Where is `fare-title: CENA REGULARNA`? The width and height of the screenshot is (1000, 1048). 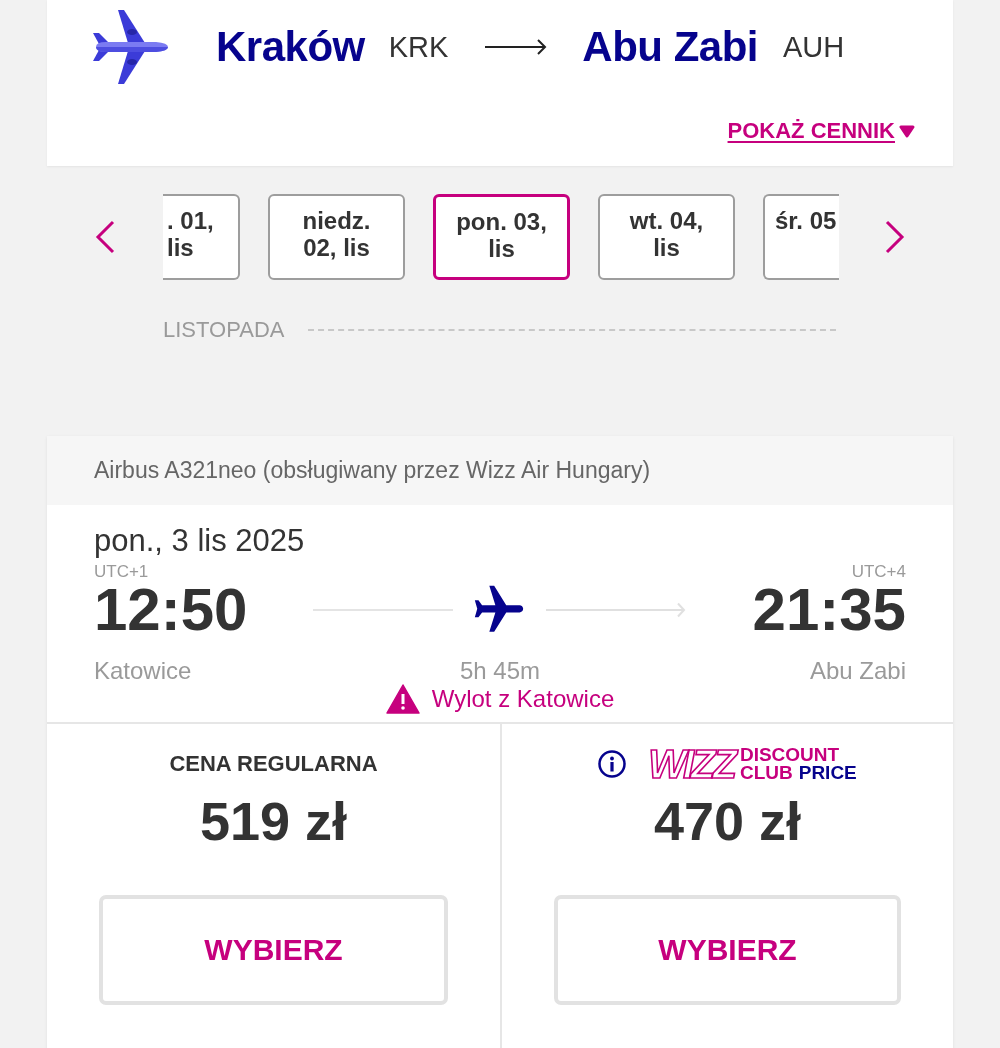
fare-title: CENA REGULARNA is located at coordinates (273, 764).